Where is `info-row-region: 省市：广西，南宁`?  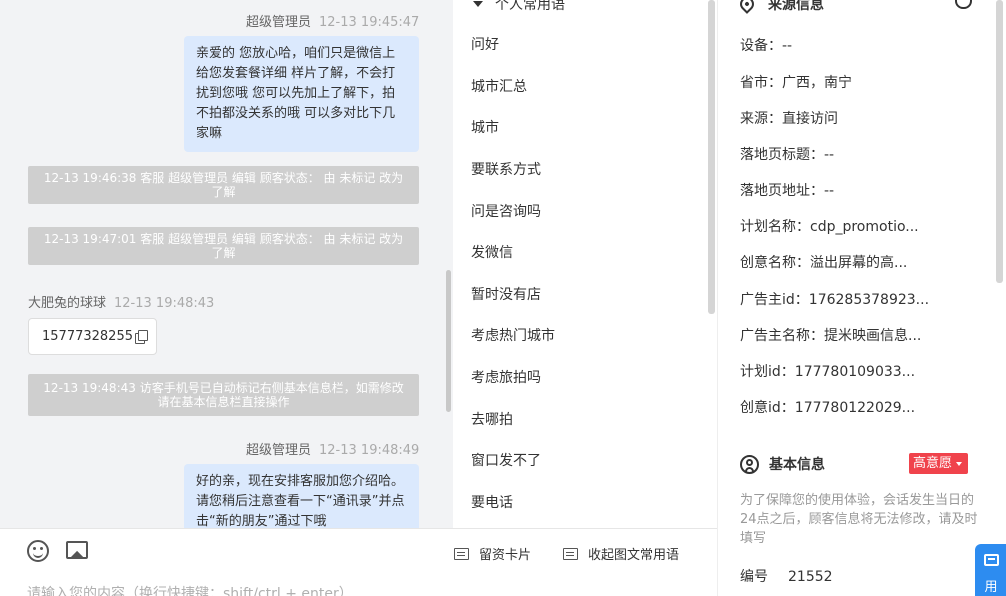 info-row-region: 省市：广西，南宁 is located at coordinates (796, 82).